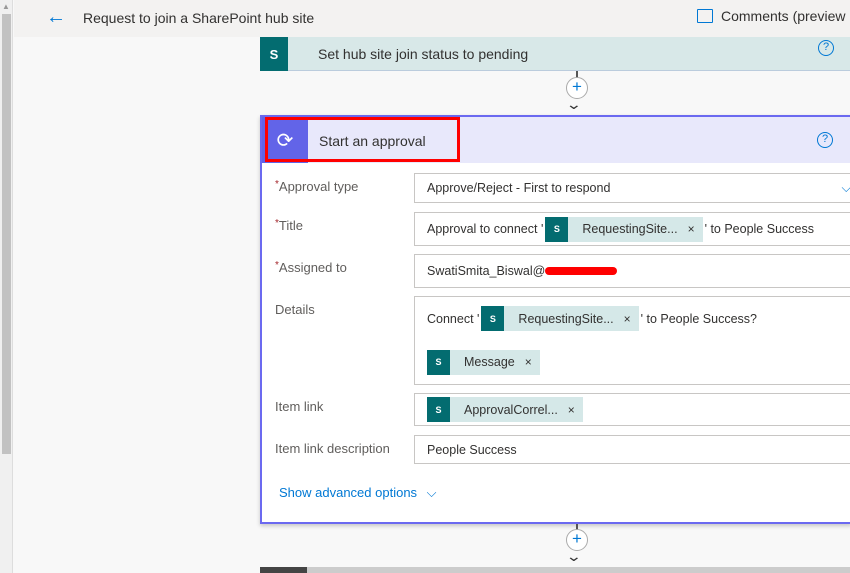 The image size is (850, 573). Describe the element at coordinates (311, 267) in the screenshot. I see `label-assigned-to: *Assigned to` at that location.